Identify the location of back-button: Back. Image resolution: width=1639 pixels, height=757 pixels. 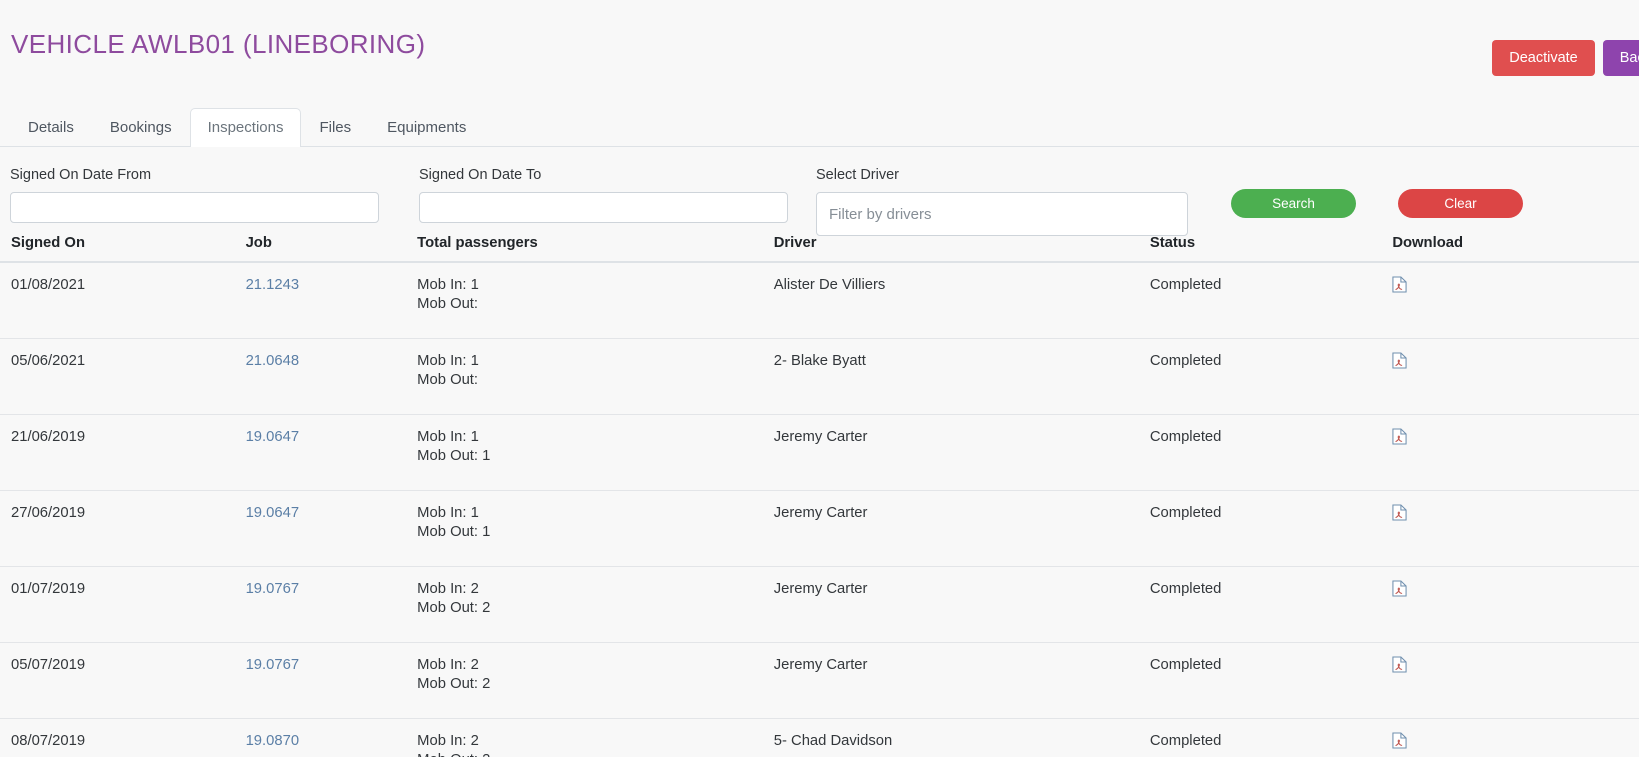
(1620, 58).